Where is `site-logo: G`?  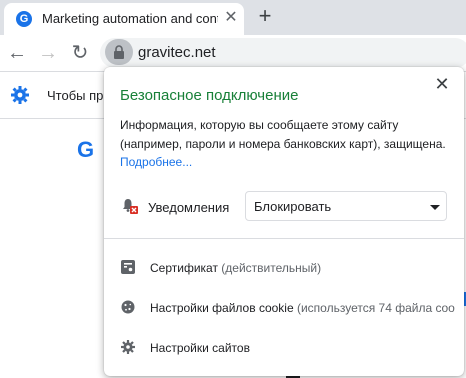 site-logo: G is located at coordinates (86, 149).